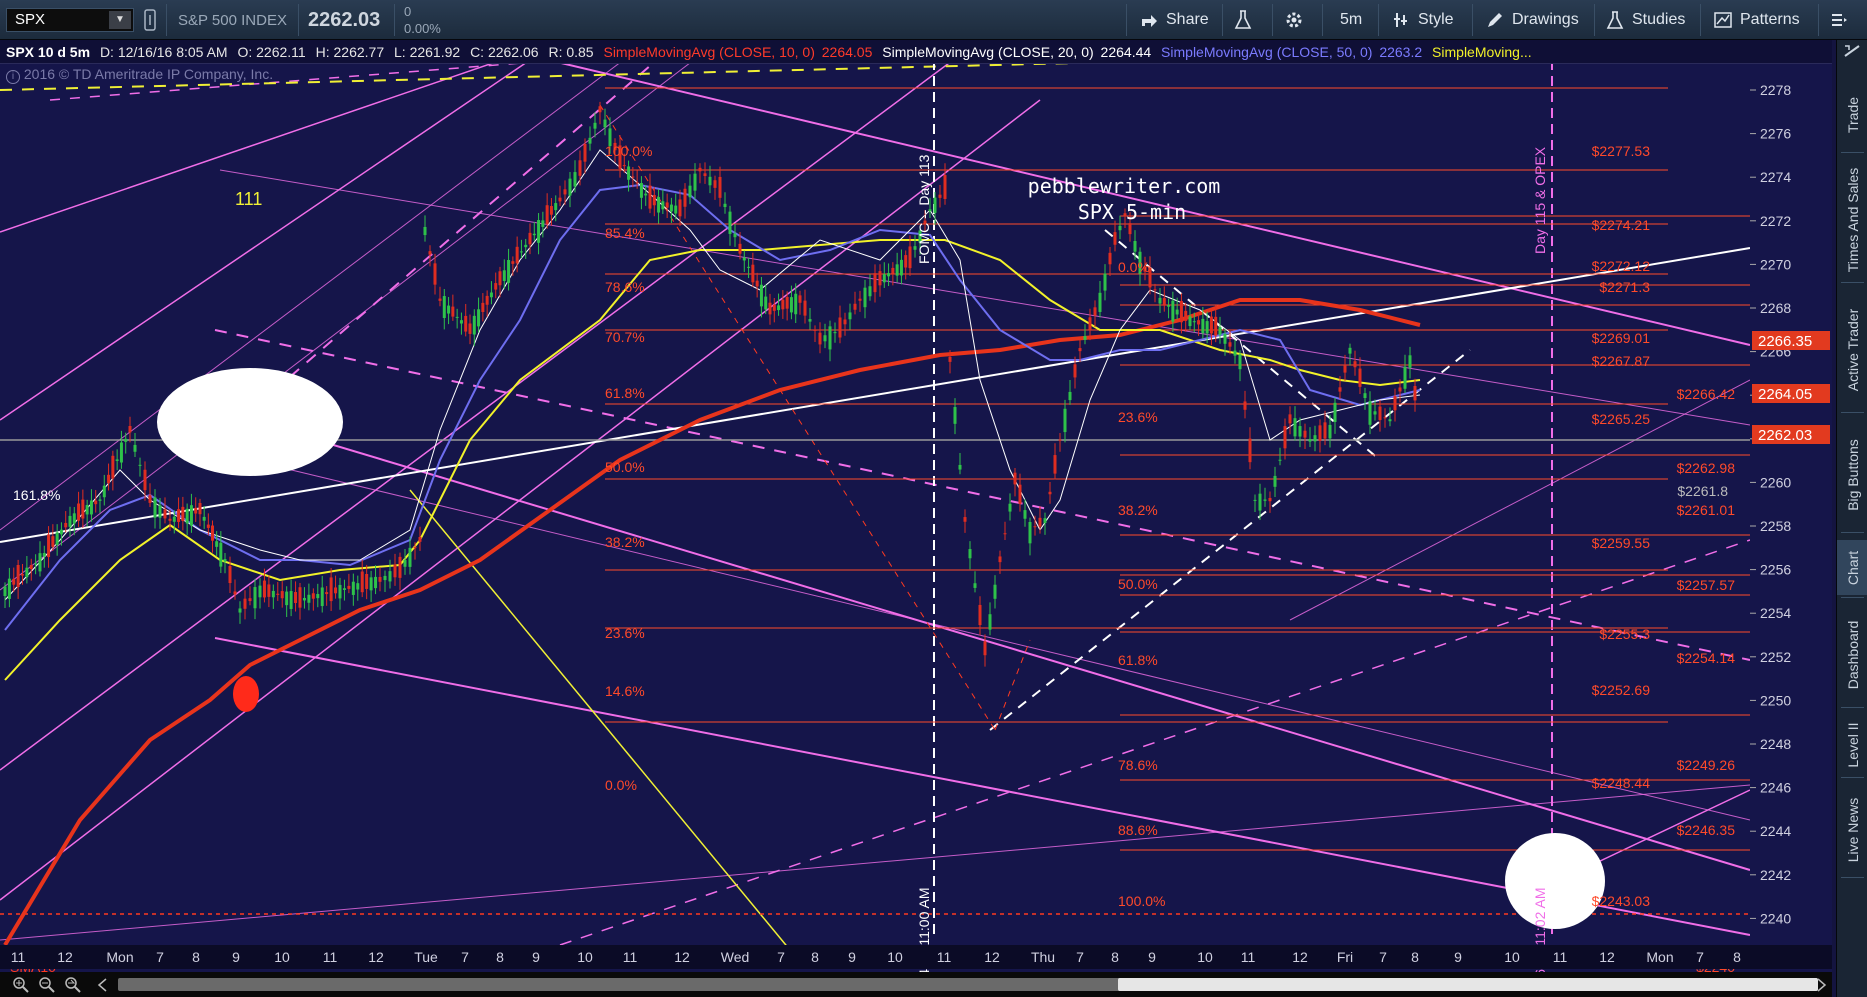  Describe the element at coordinates (1174, 20) in the screenshot. I see `share-button: Share` at that location.